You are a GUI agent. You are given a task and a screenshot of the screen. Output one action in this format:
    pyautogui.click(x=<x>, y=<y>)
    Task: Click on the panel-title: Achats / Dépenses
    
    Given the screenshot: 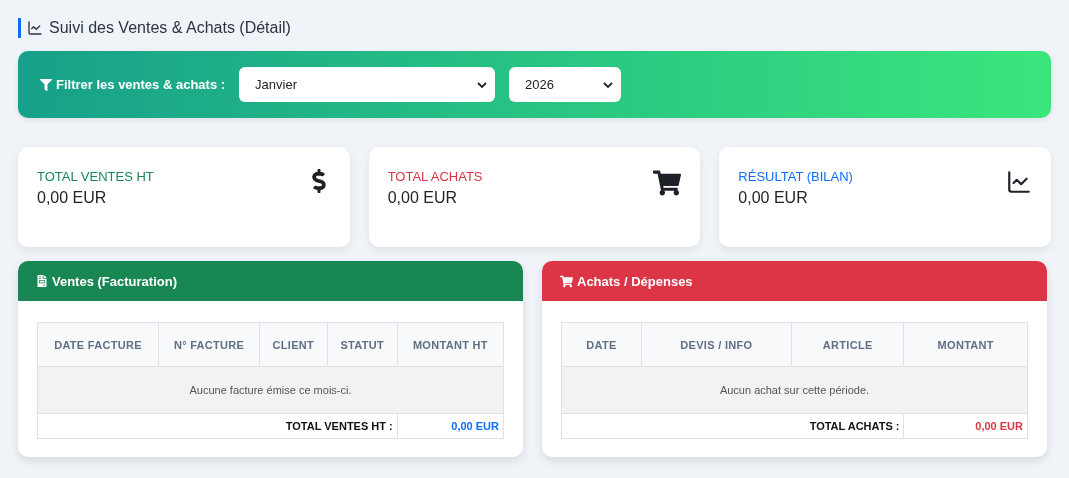 What is the action you would take?
    pyautogui.click(x=635, y=281)
    